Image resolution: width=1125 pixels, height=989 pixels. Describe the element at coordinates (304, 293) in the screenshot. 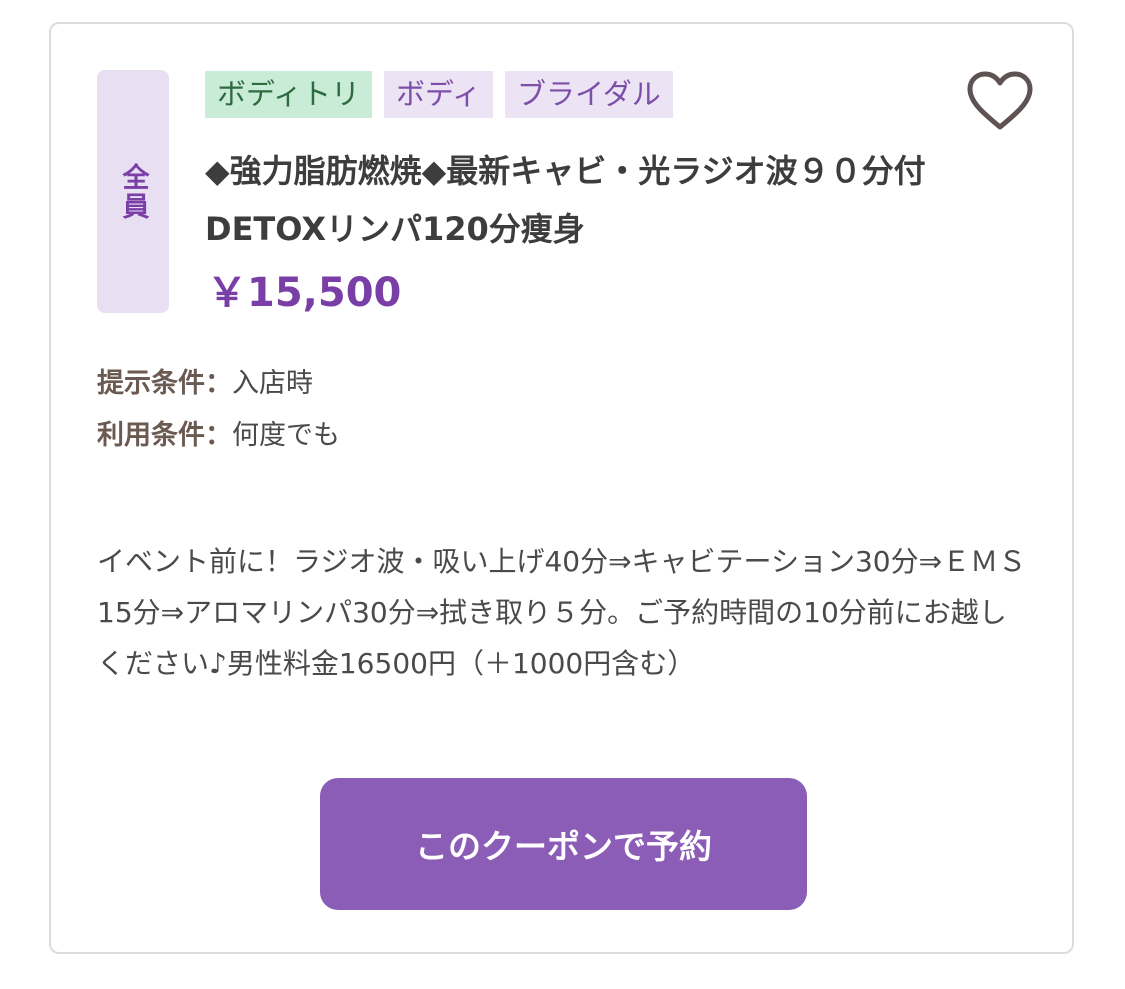

I see `coupon-price: ￥15,500` at that location.